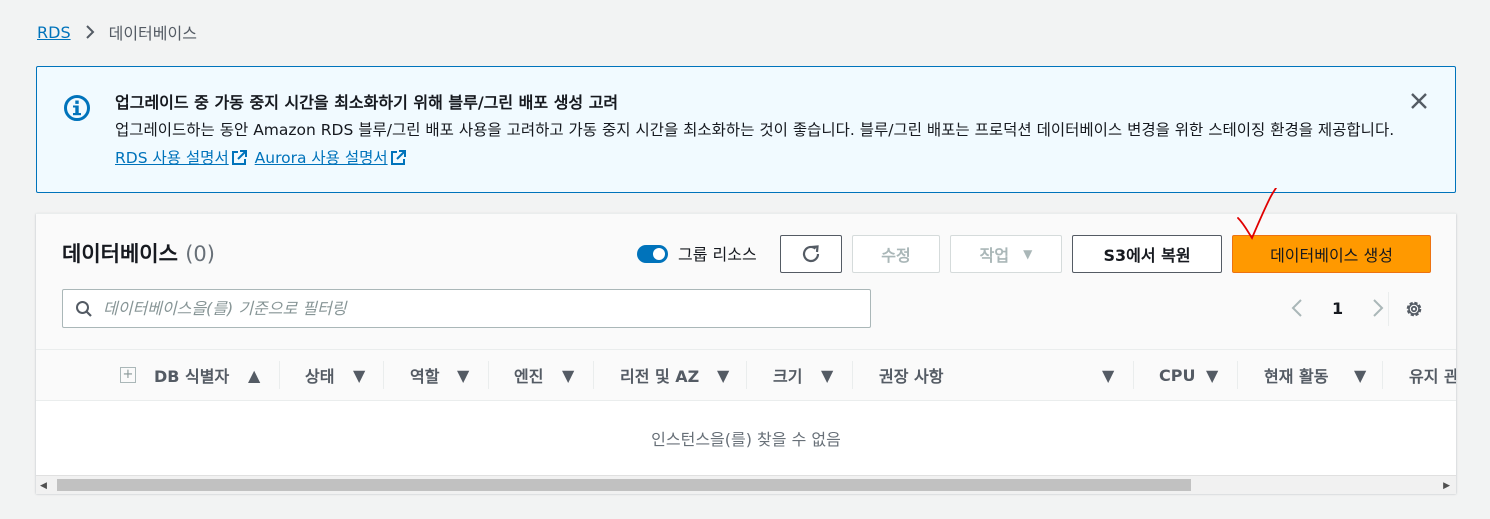  What do you see at coordinates (200, 254) in the screenshot?
I see `database-count: (0)` at bounding box center [200, 254].